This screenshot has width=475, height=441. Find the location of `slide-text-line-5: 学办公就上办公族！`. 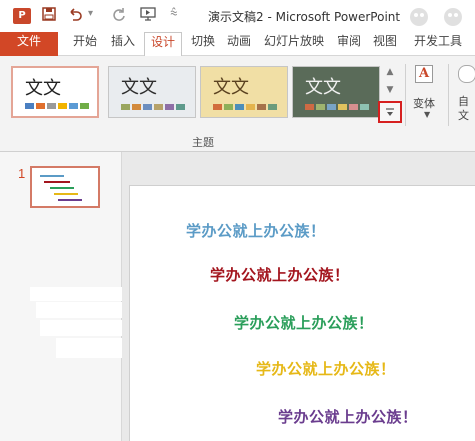

slide-text-line-5: 学办公就上办公族！ is located at coordinates (348, 416).